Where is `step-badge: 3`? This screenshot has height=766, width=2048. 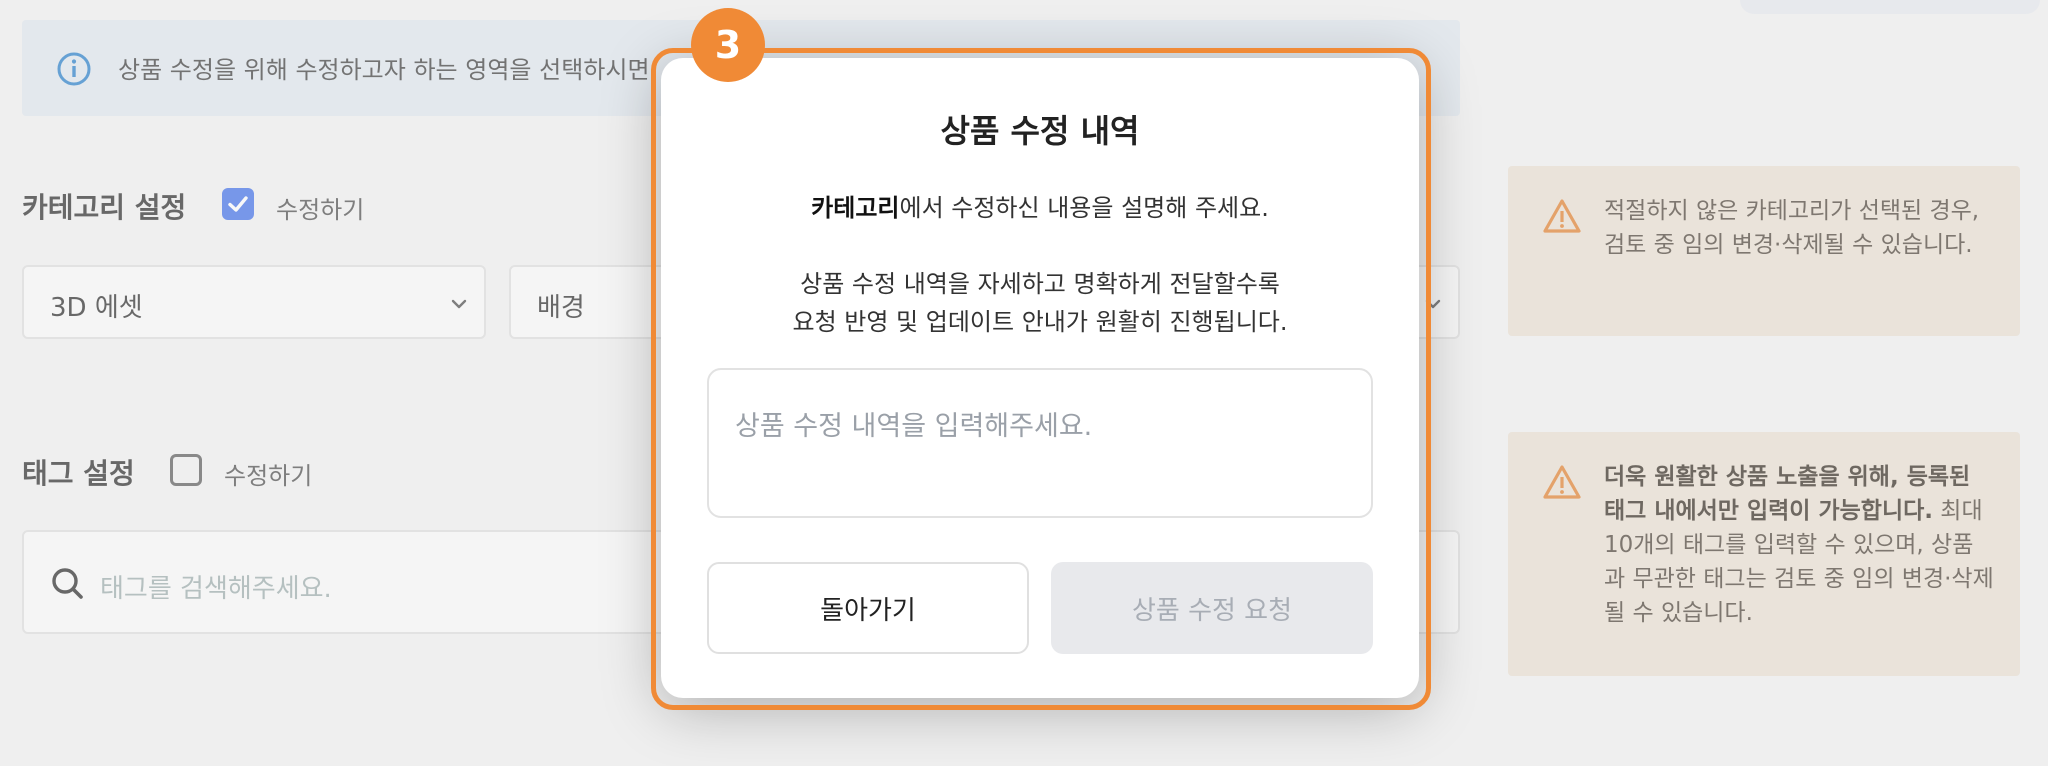 step-badge: 3 is located at coordinates (728, 45).